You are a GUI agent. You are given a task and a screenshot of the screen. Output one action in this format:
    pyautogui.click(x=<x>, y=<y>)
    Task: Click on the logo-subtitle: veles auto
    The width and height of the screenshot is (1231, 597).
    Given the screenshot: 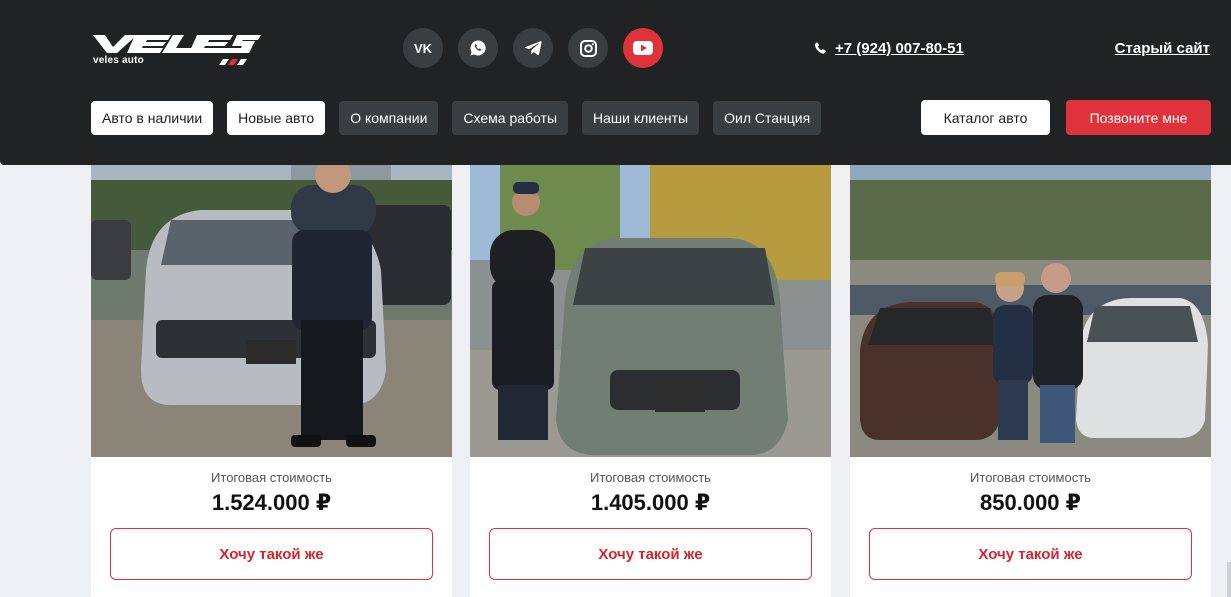 What is the action you would take?
    pyautogui.click(x=118, y=60)
    